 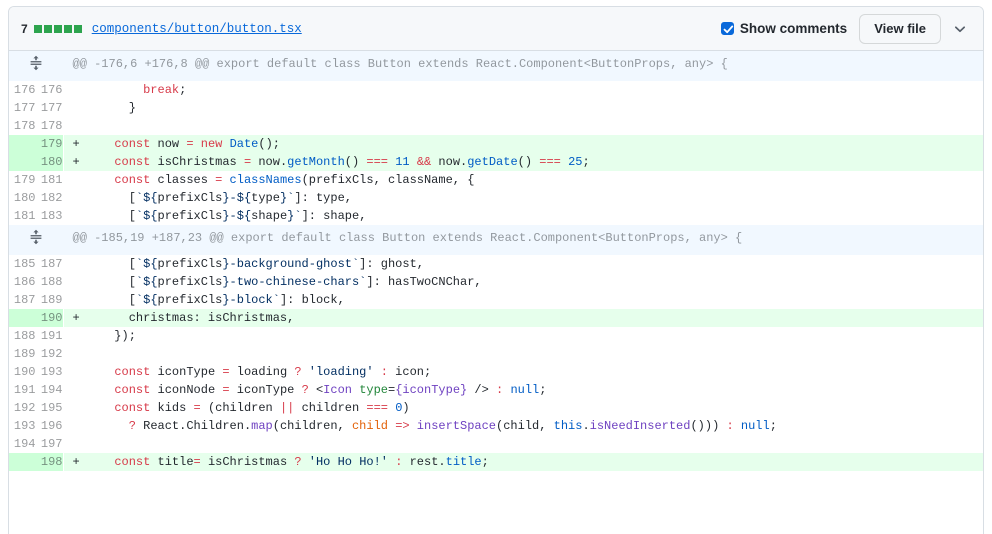 What do you see at coordinates (523, 300) in the screenshot?
I see `diff-code-cell: [`${prefixCls}-block`]: block,` at bounding box center [523, 300].